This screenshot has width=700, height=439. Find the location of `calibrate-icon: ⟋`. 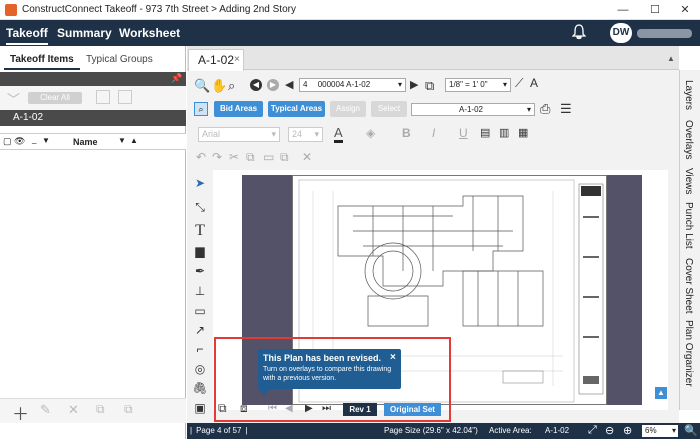

calibrate-icon: ⟋ is located at coordinates (519, 83).